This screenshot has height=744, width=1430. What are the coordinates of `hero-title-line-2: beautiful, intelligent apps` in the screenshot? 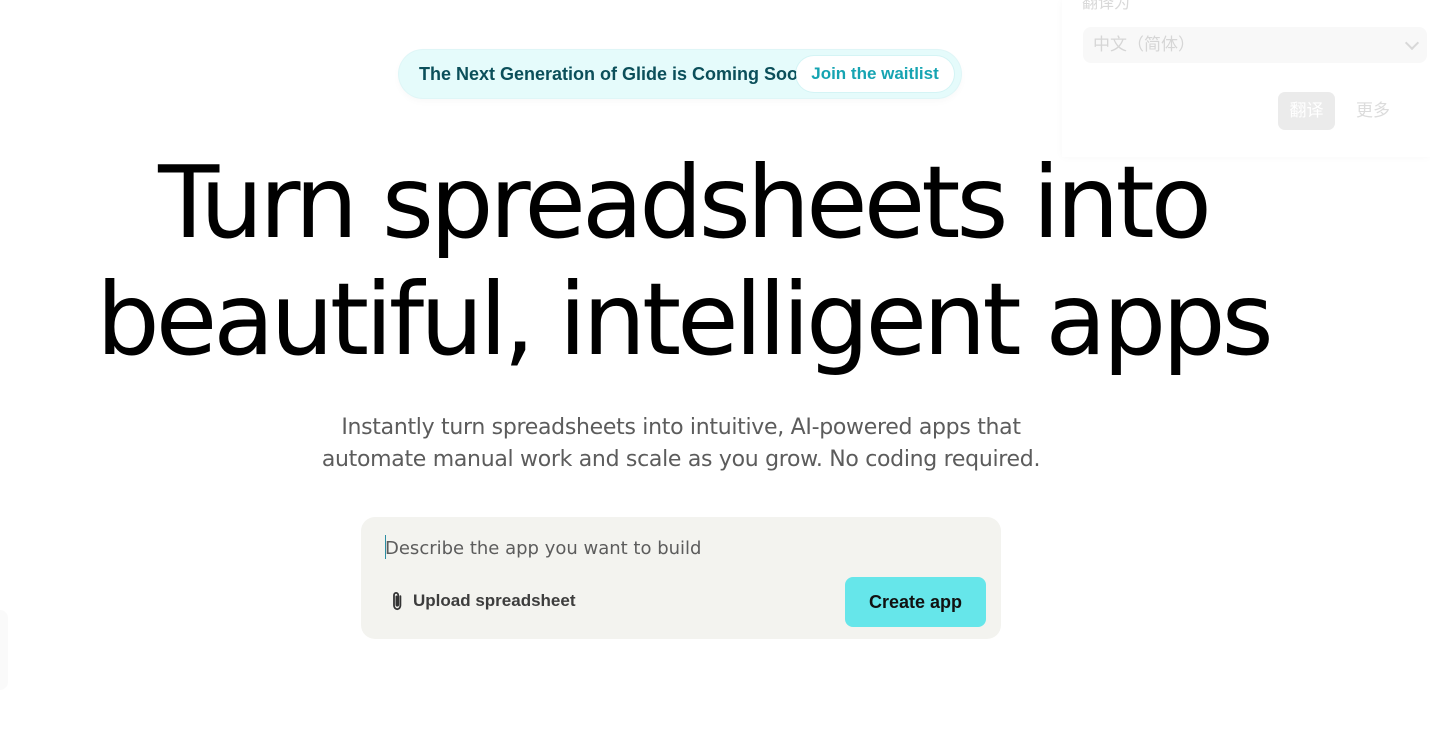 It's located at (685, 319).